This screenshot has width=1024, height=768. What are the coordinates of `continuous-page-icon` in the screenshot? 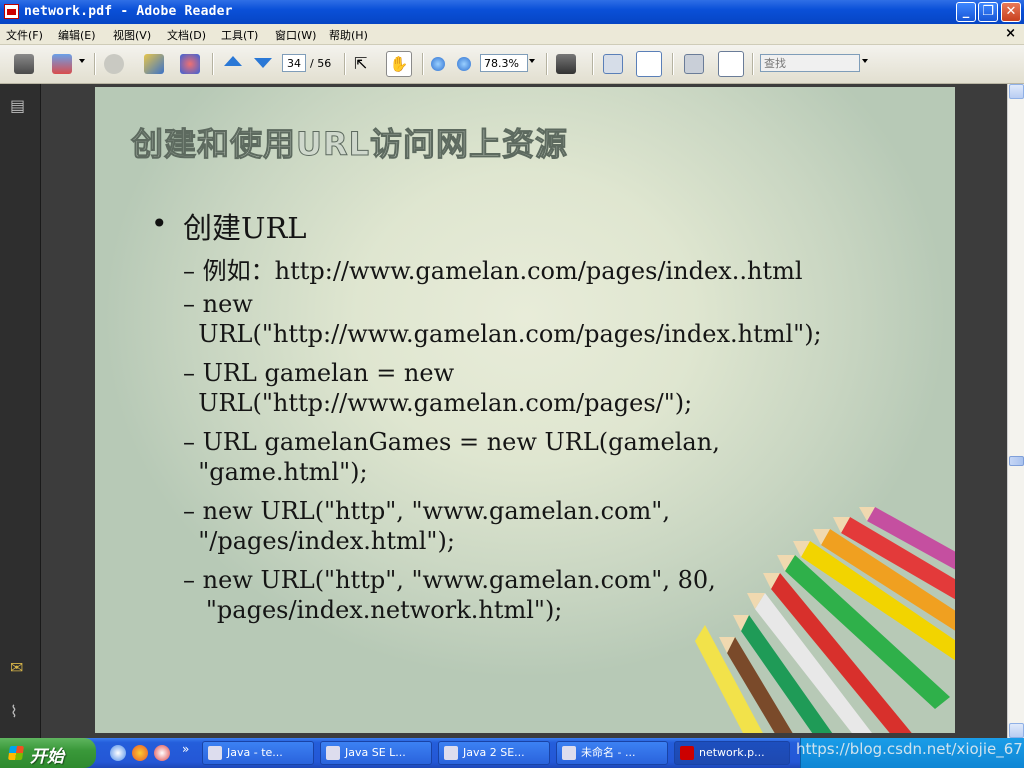 It's located at (694, 64).